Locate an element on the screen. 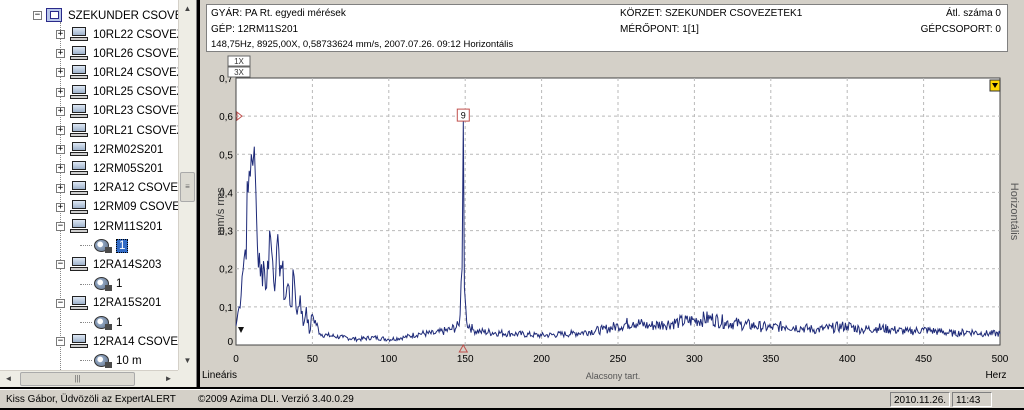 This screenshot has width=1024, height=410. x-cursor-icon is located at coordinates (463, 348).